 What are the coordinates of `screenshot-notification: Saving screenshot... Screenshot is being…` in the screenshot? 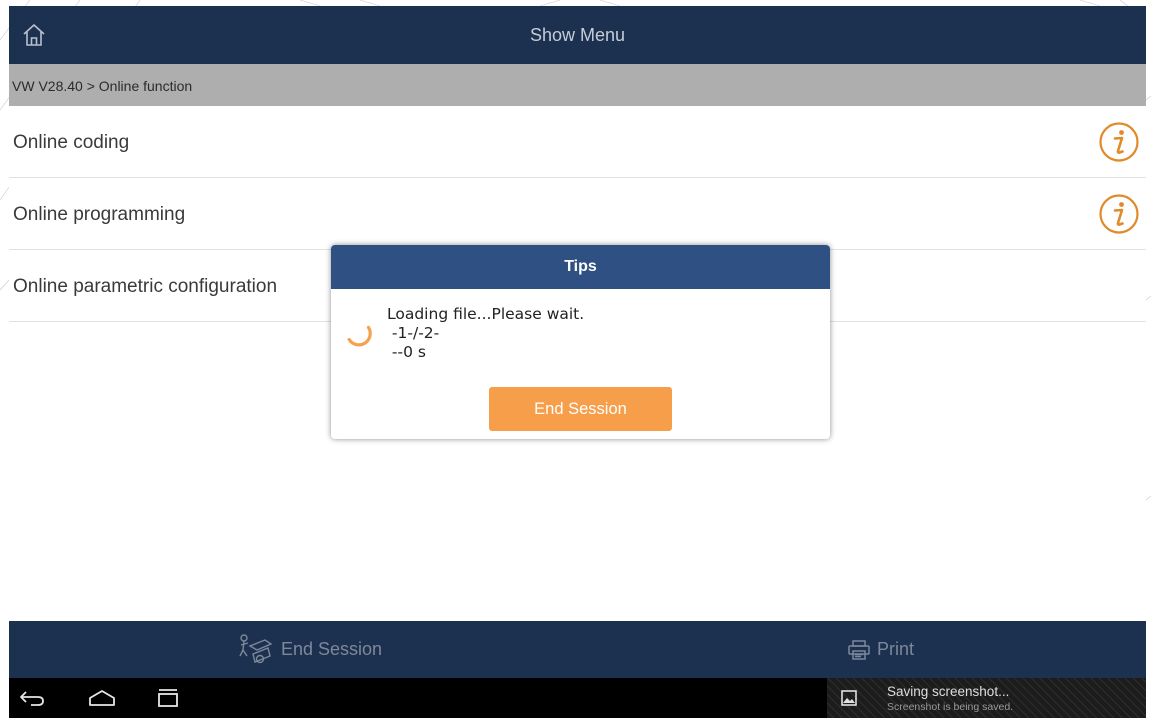 It's located at (986, 698).